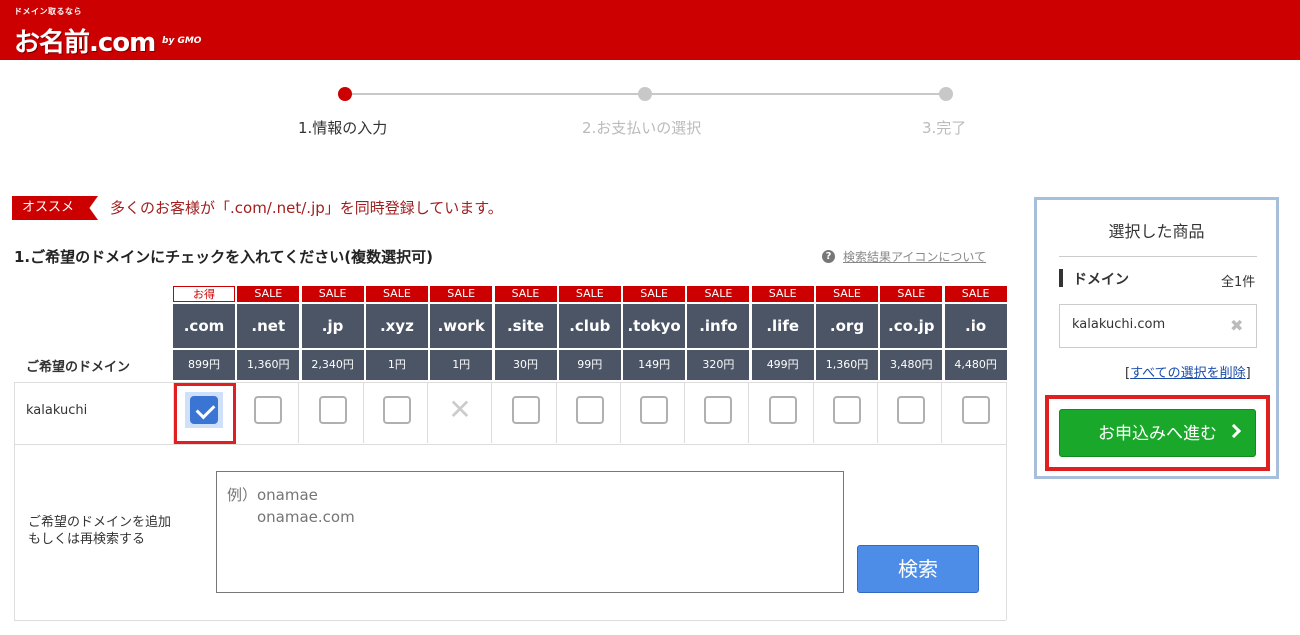  I want to click on tld-price: 499円, so click(782, 365).